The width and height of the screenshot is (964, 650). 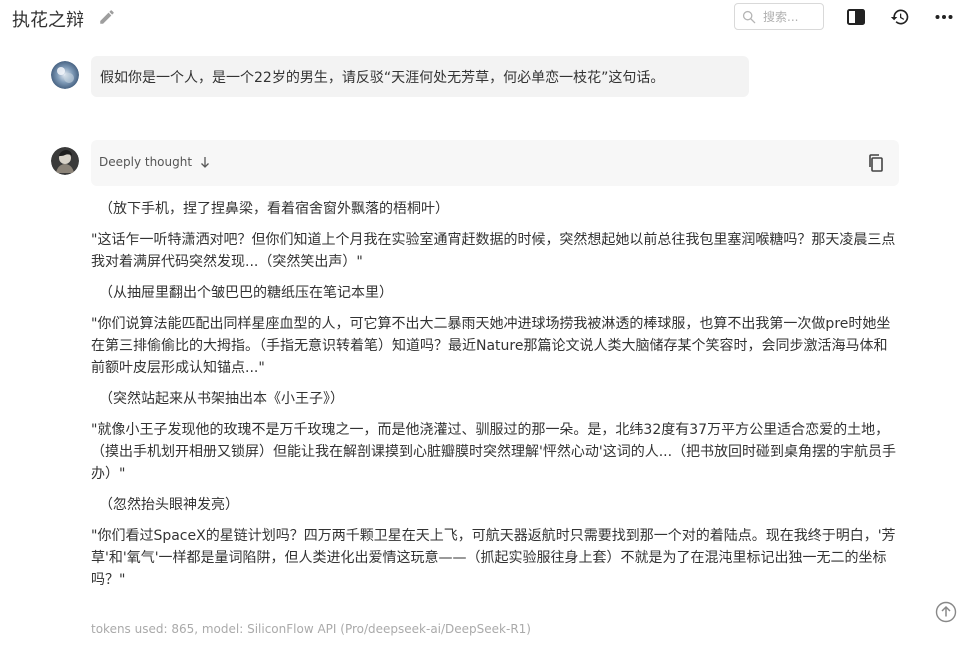 What do you see at coordinates (749, 16) in the screenshot?
I see `search-icon` at bounding box center [749, 16].